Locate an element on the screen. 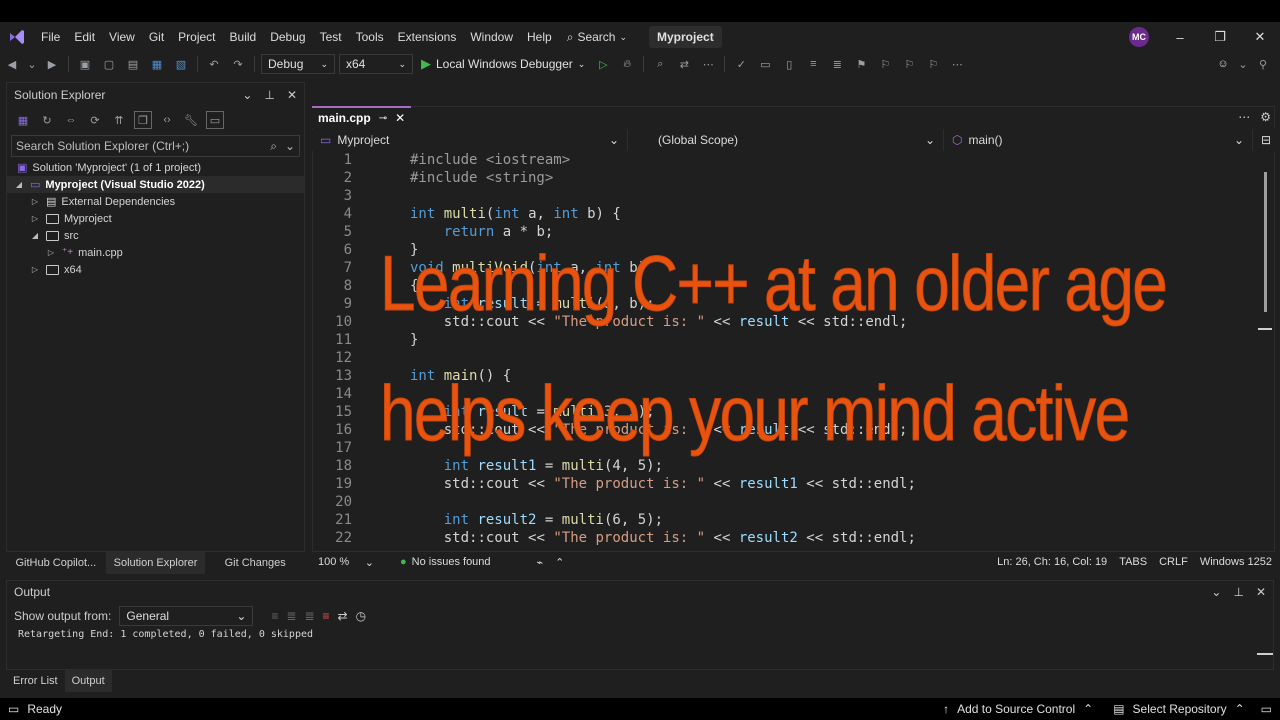 Image resolution: width=1280 pixels, height=720 pixels. toggle-word-wrap-icon: ⇄ is located at coordinates (343, 616).